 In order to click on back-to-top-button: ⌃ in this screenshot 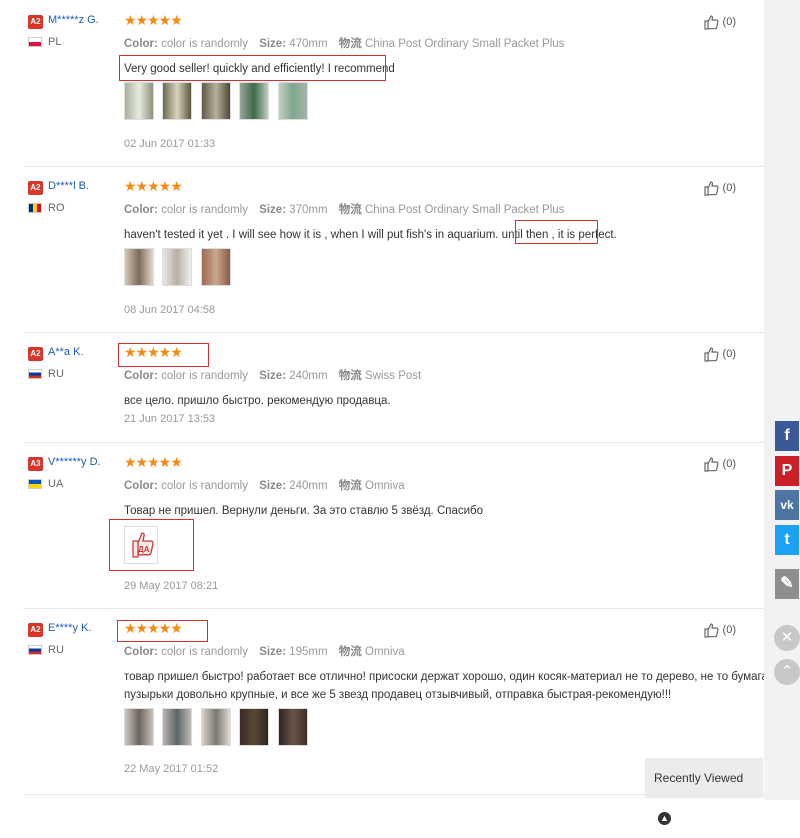, I will do `click(787, 672)`.